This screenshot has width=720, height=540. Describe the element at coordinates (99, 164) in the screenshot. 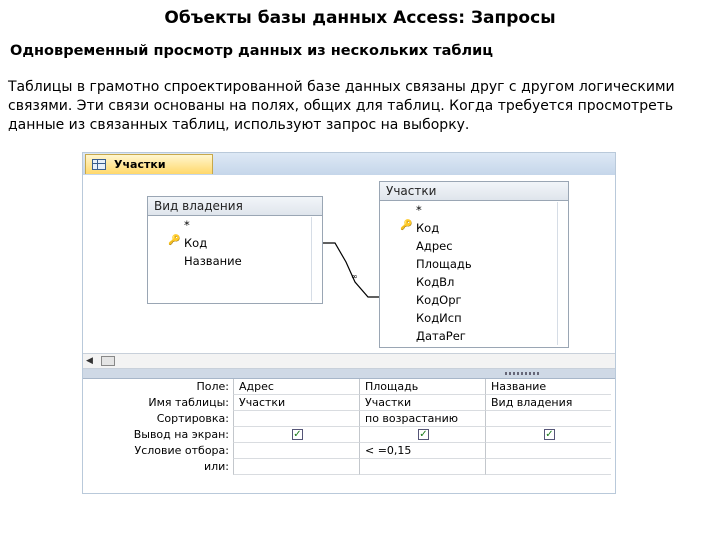

I see `query-icon` at that location.